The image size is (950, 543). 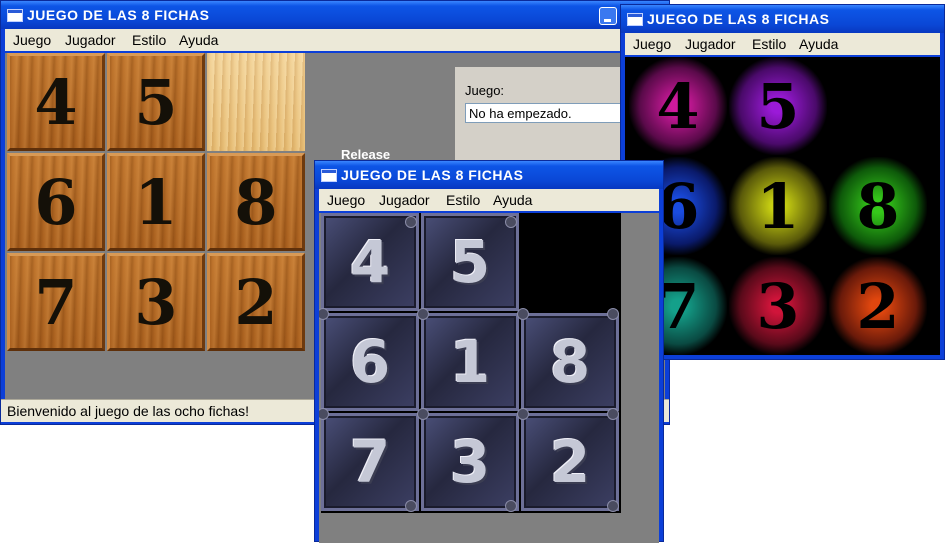 I want to click on wood-window-title: JUEGO DE LAS 8 FICHAS, so click(x=118, y=15).